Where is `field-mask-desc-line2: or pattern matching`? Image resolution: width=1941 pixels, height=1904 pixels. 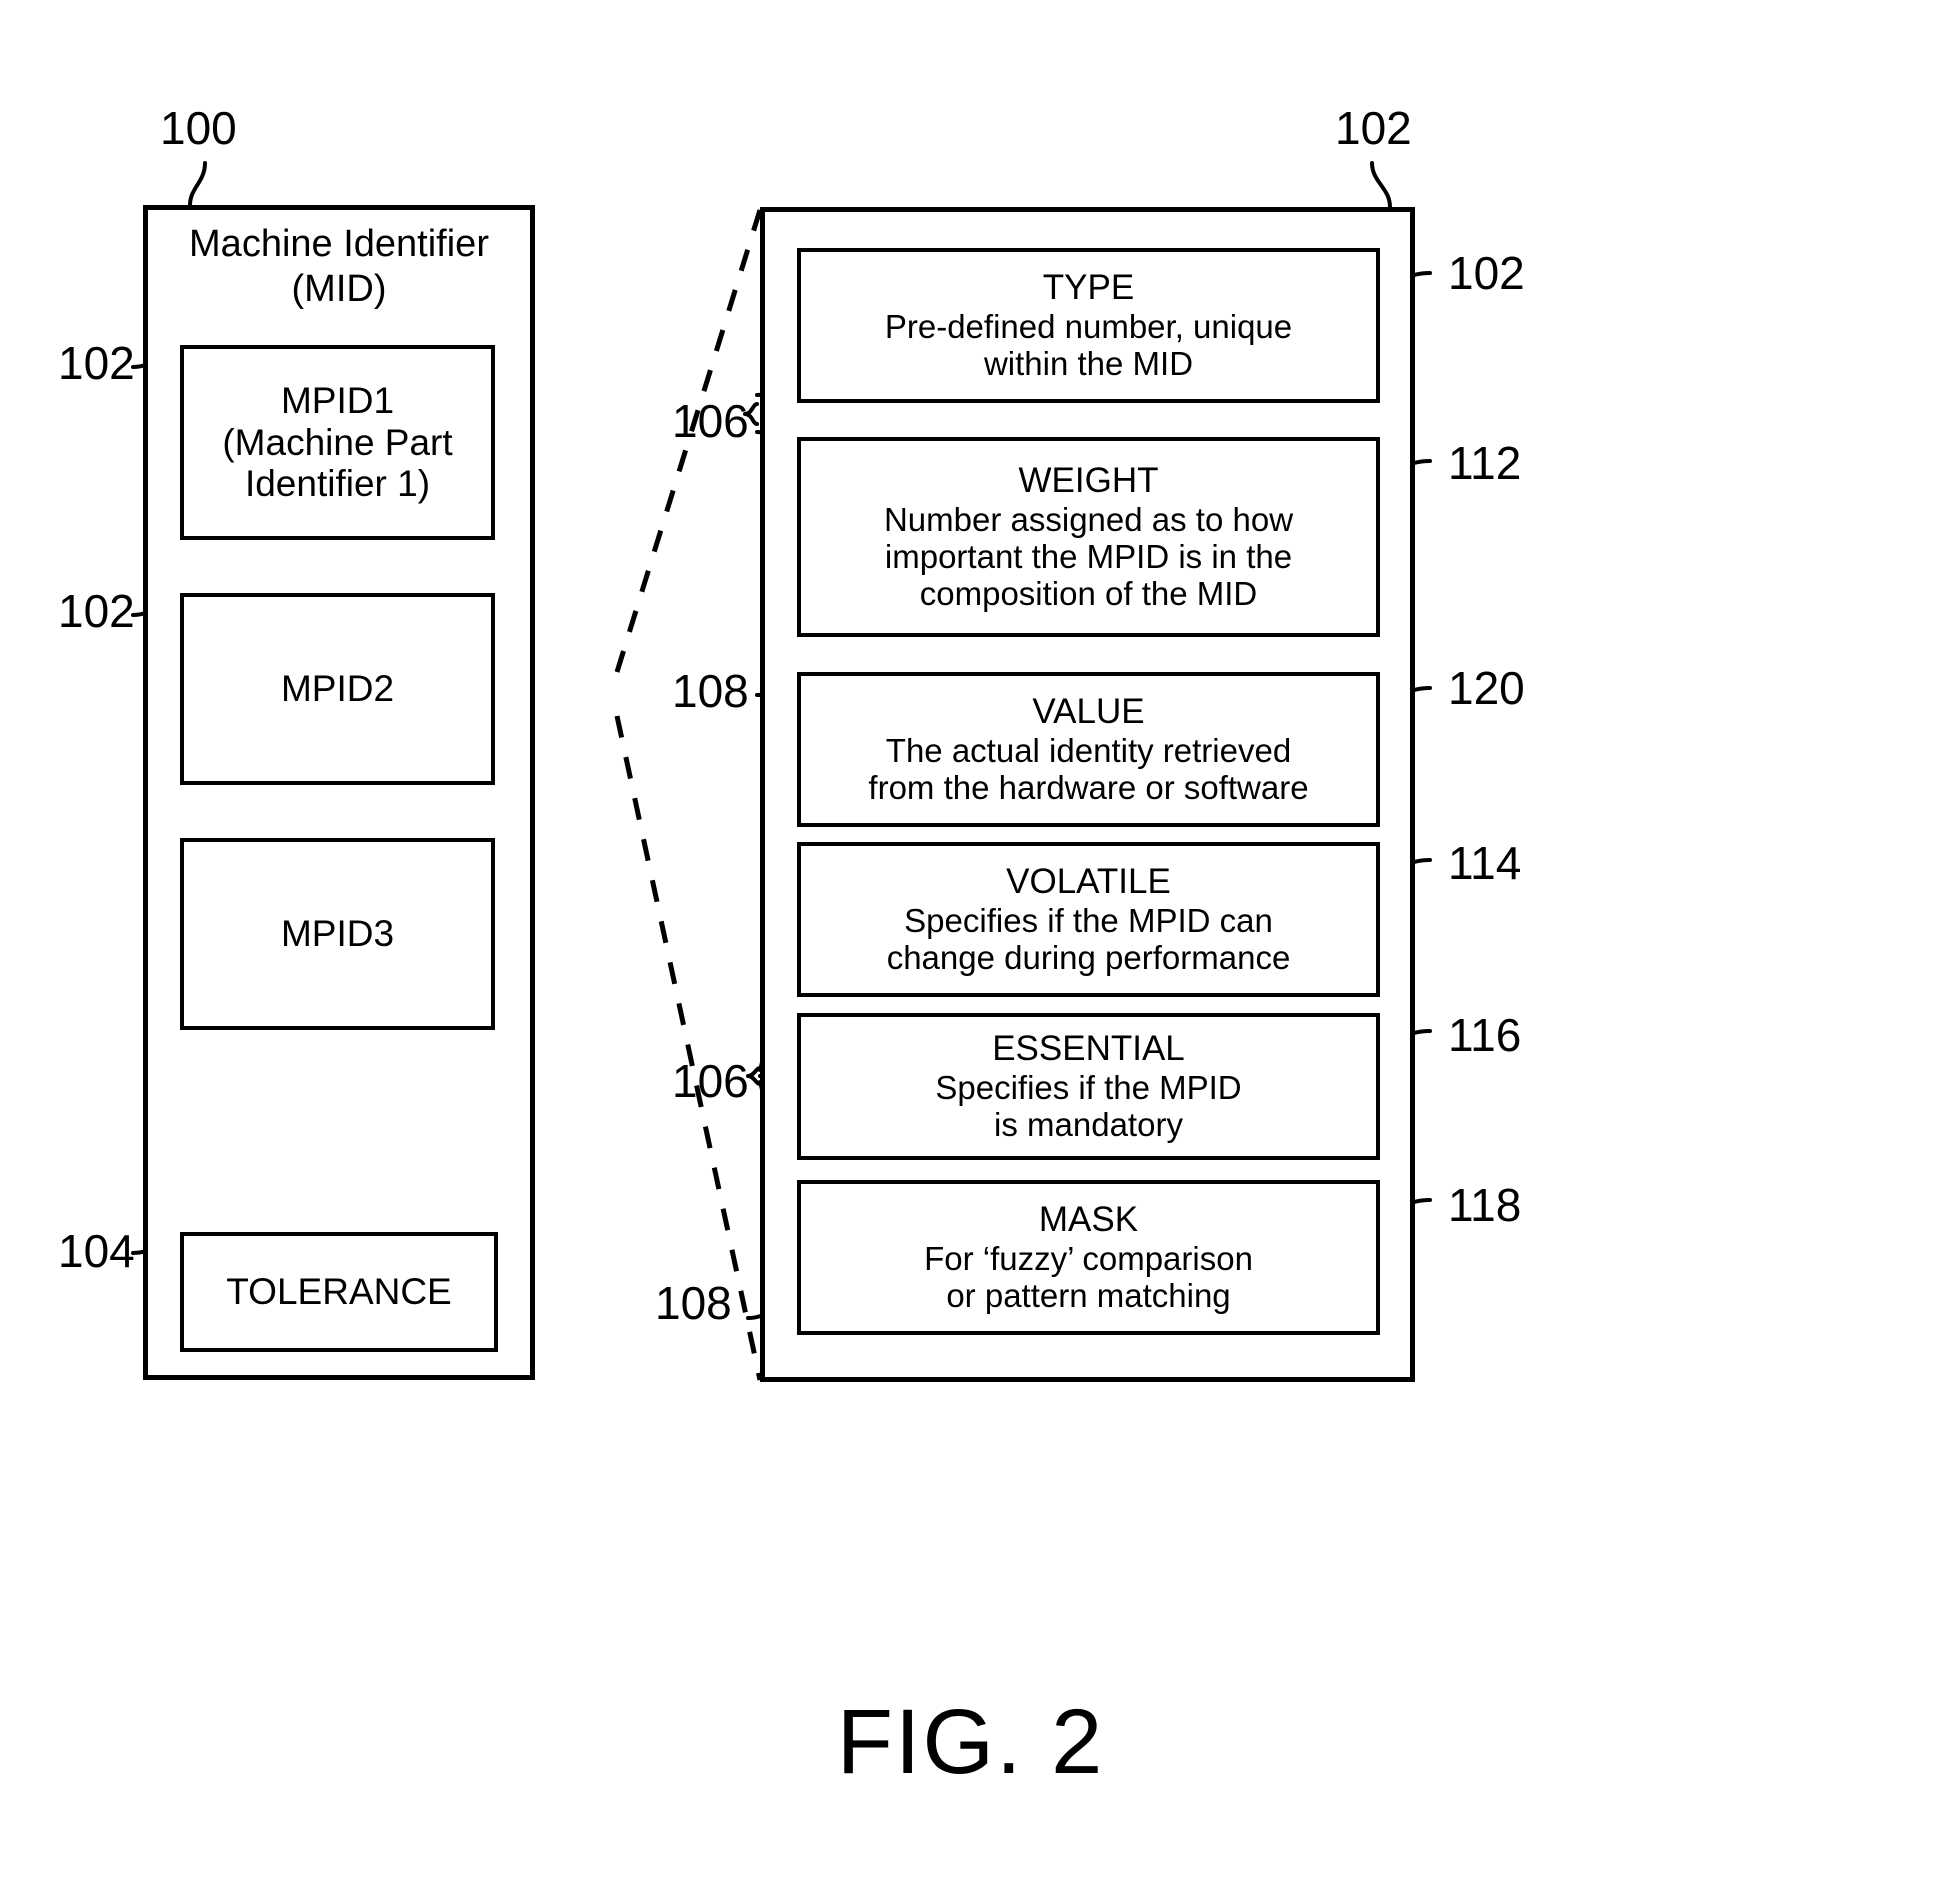
field-mask-desc-line2: or pattern matching is located at coordinates (1088, 1296).